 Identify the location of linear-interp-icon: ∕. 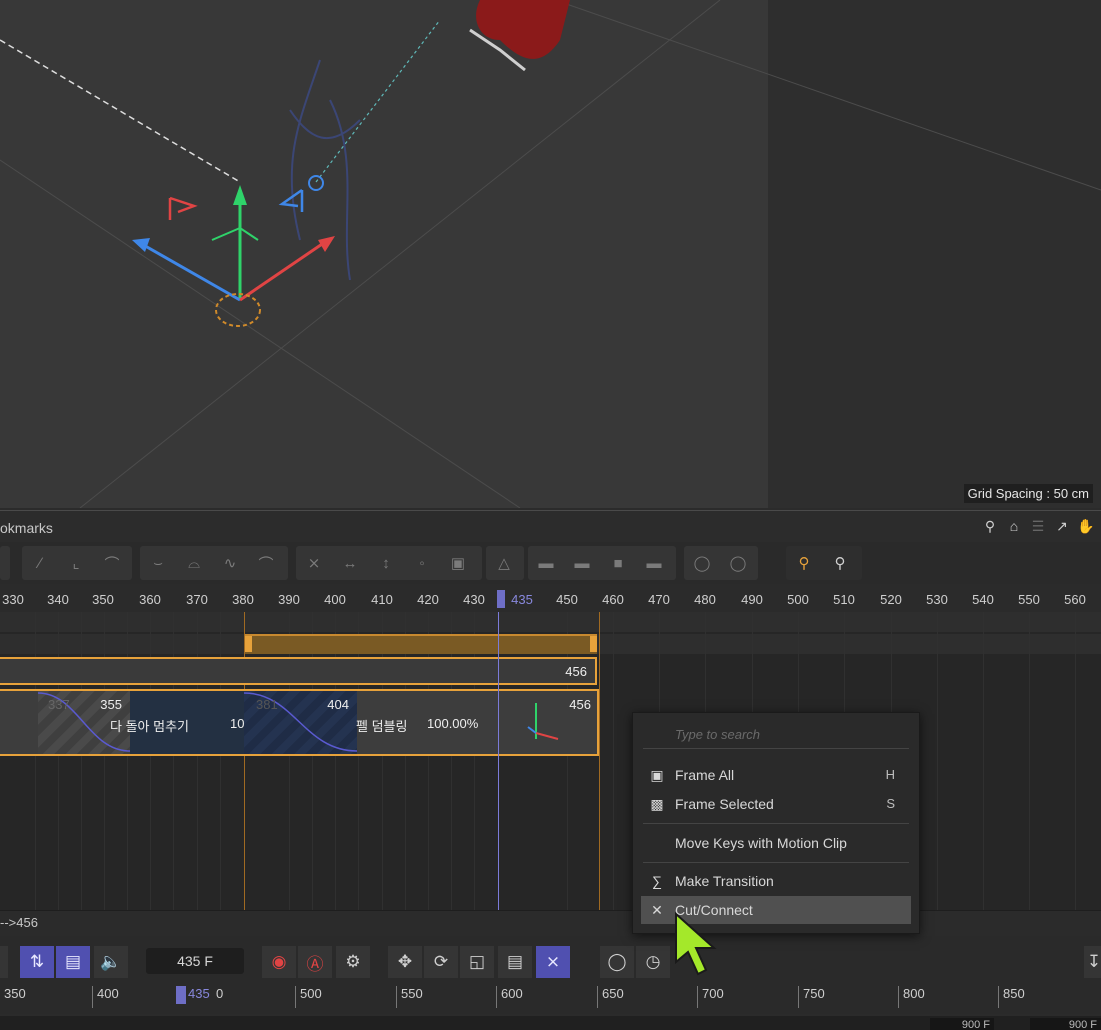
(40, 563).